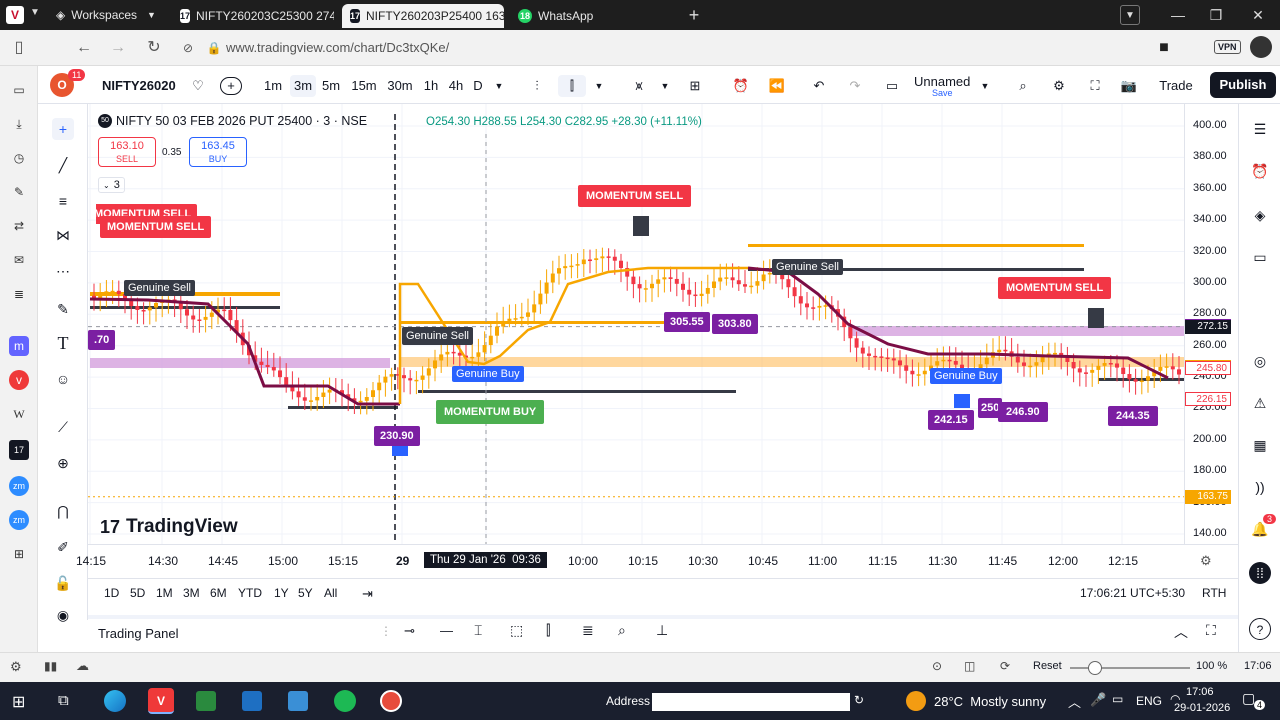 The height and width of the screenshot is (720, 1280). What do you see at coordinates (154, 48) in the screenshot?
I see `reload-icon: ↻` at bounding box center [154, 48].